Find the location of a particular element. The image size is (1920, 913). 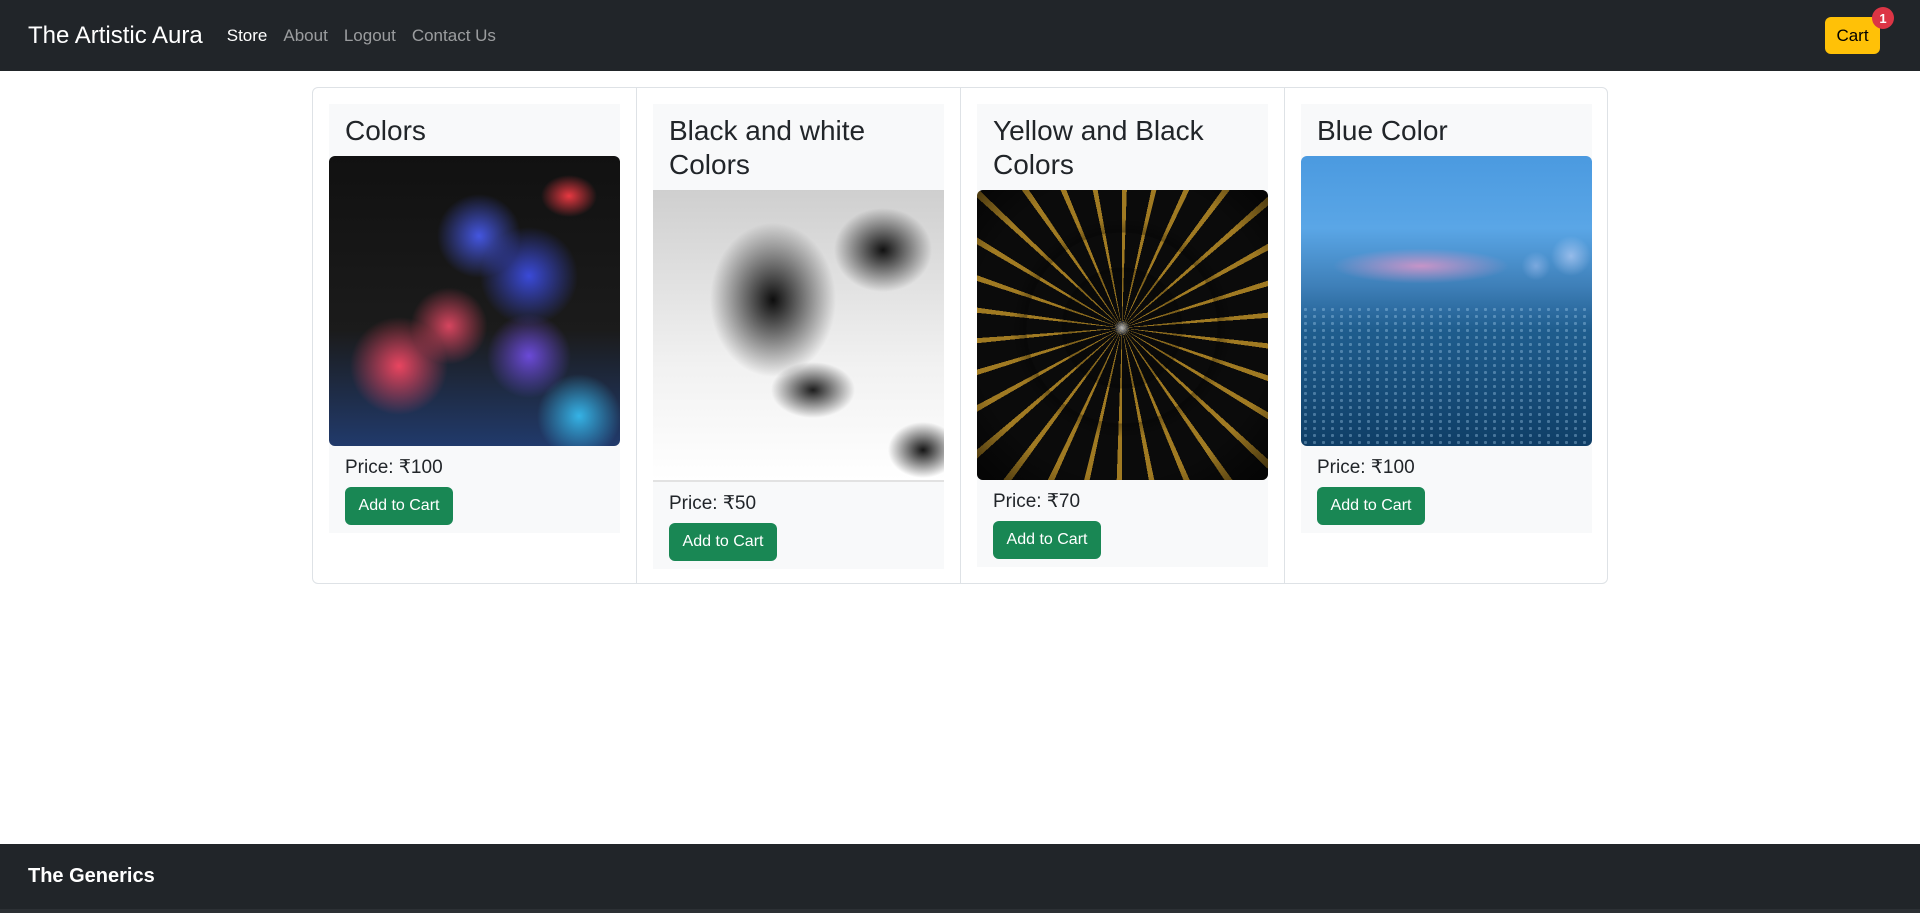

product-column: Blue Color Price: ₹100 Add to Cart is located at coordinates (1446, 335).